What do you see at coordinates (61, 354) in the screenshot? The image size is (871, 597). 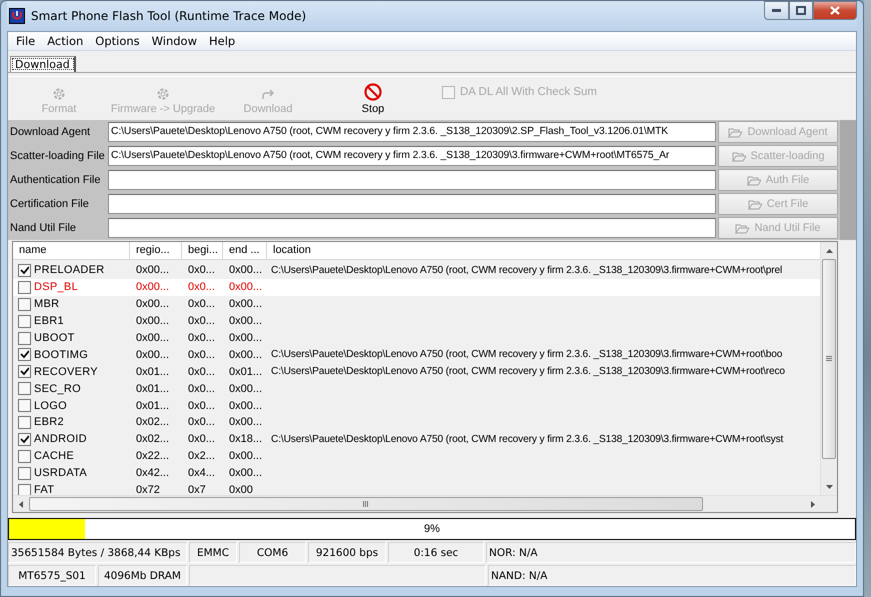 I see `table-cell: BOOTIMG` at bounding box center [61, 354].